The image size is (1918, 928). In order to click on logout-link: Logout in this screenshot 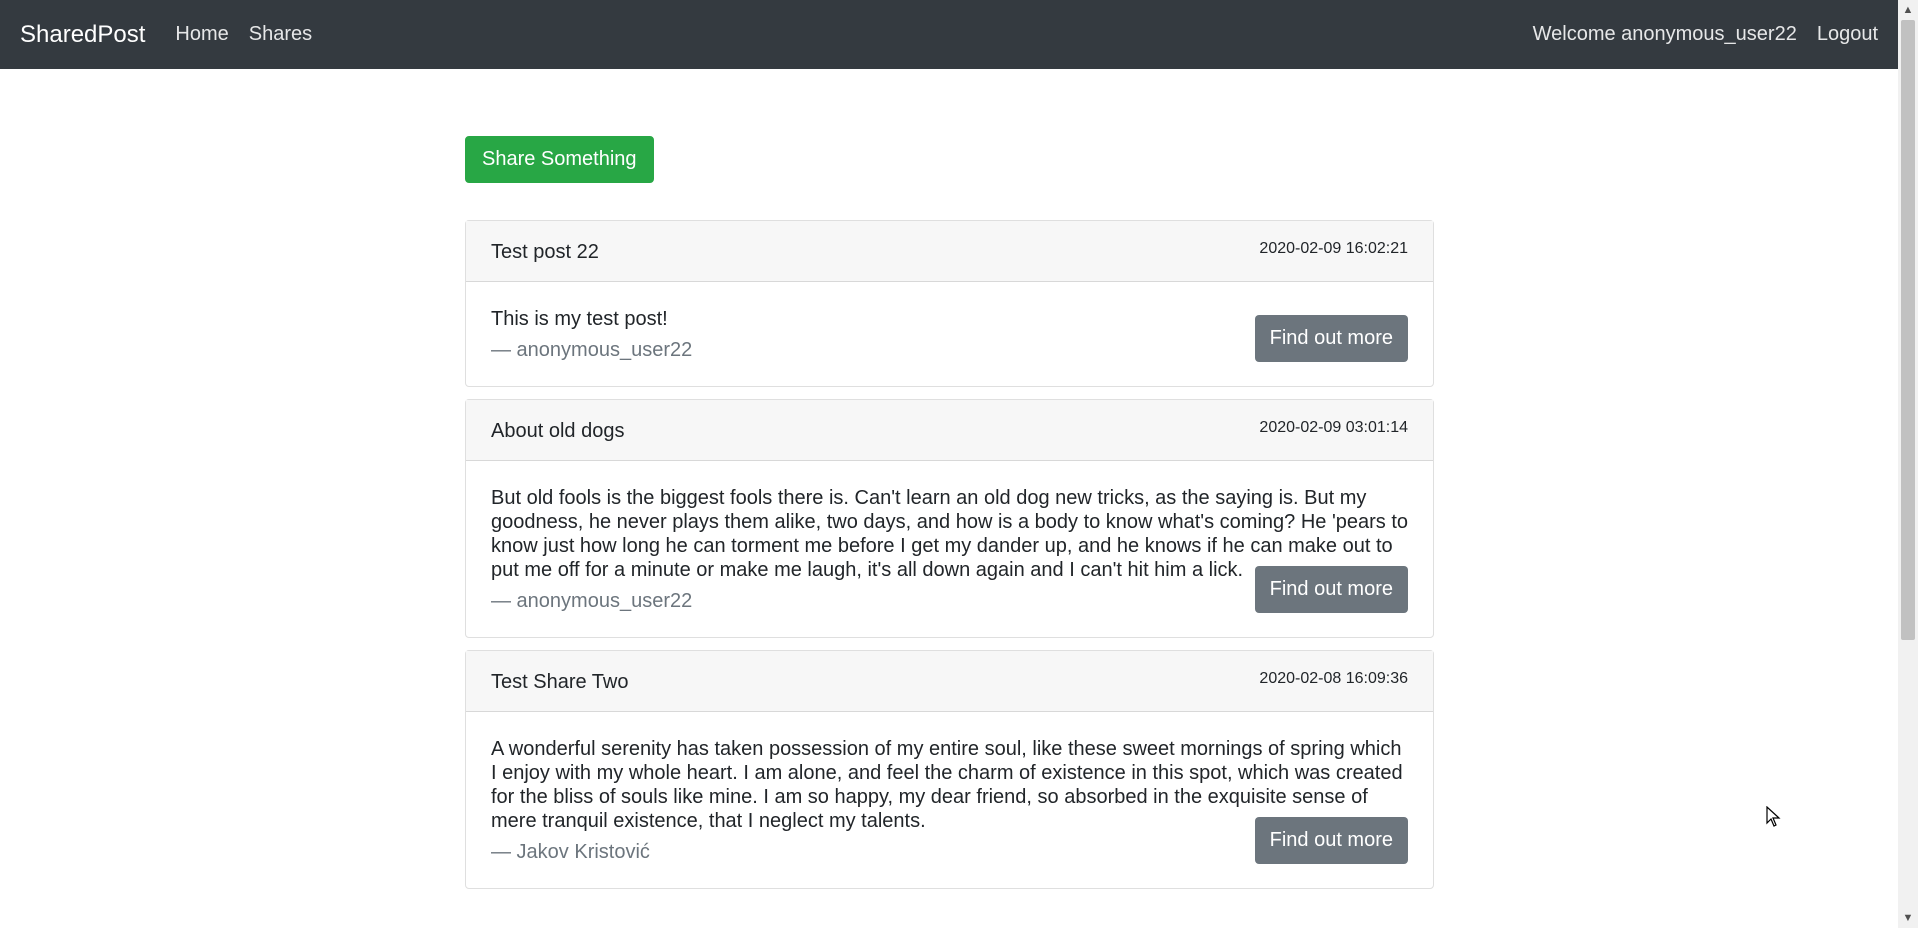, I will do `click(1847, 34)`.